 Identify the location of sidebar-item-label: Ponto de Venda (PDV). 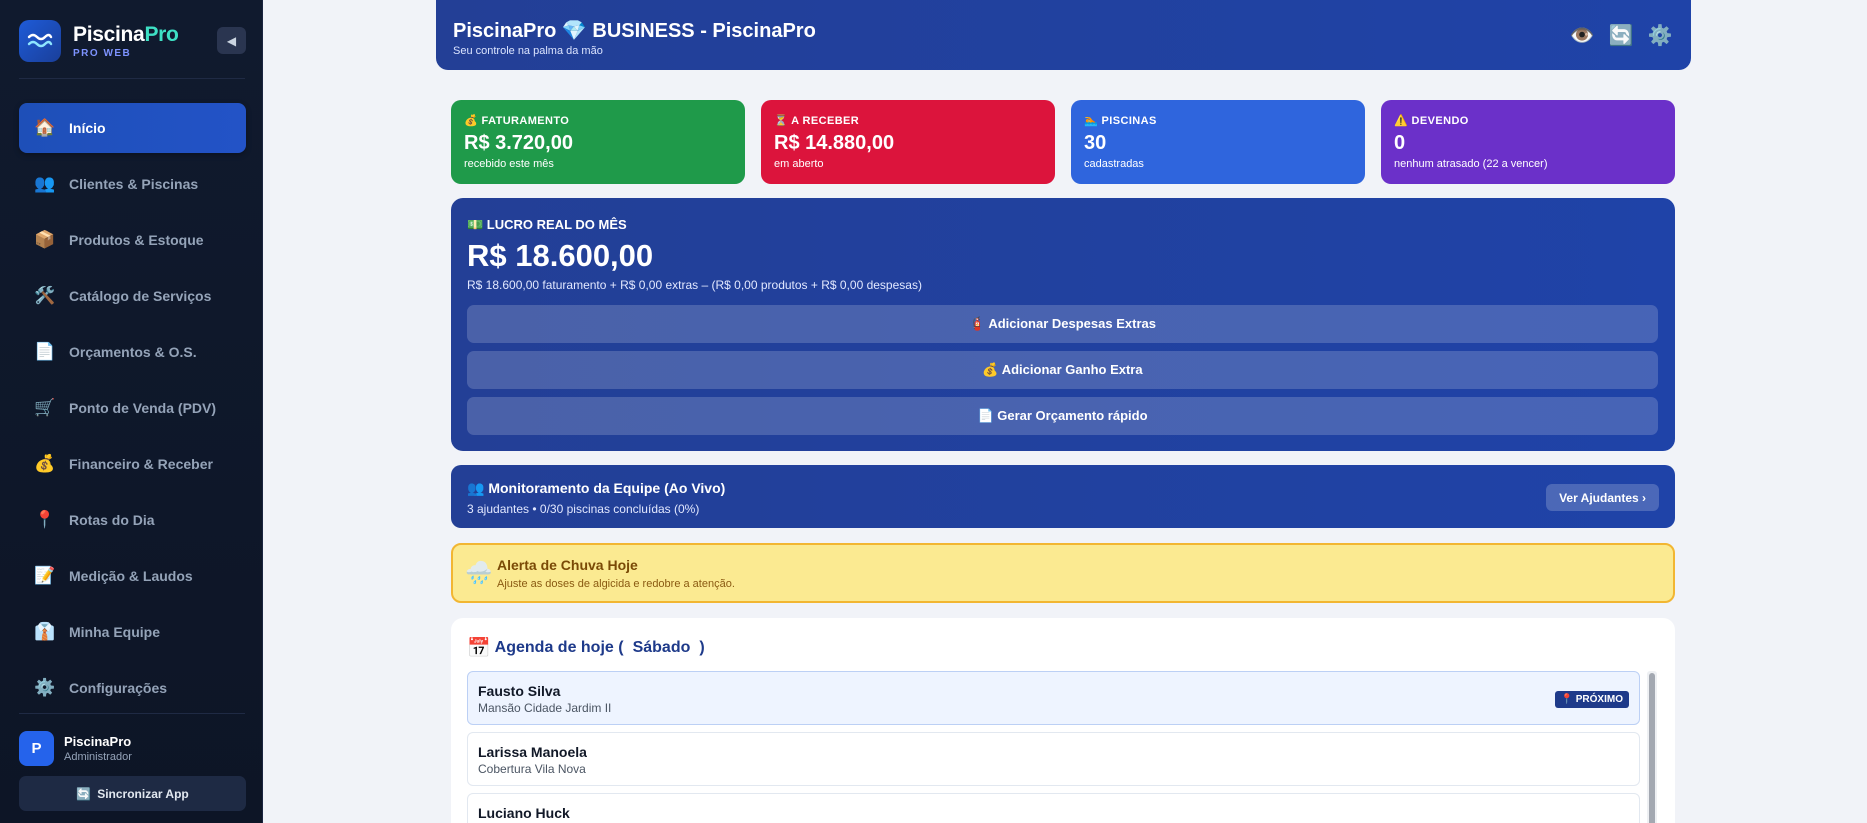
(143, 408).